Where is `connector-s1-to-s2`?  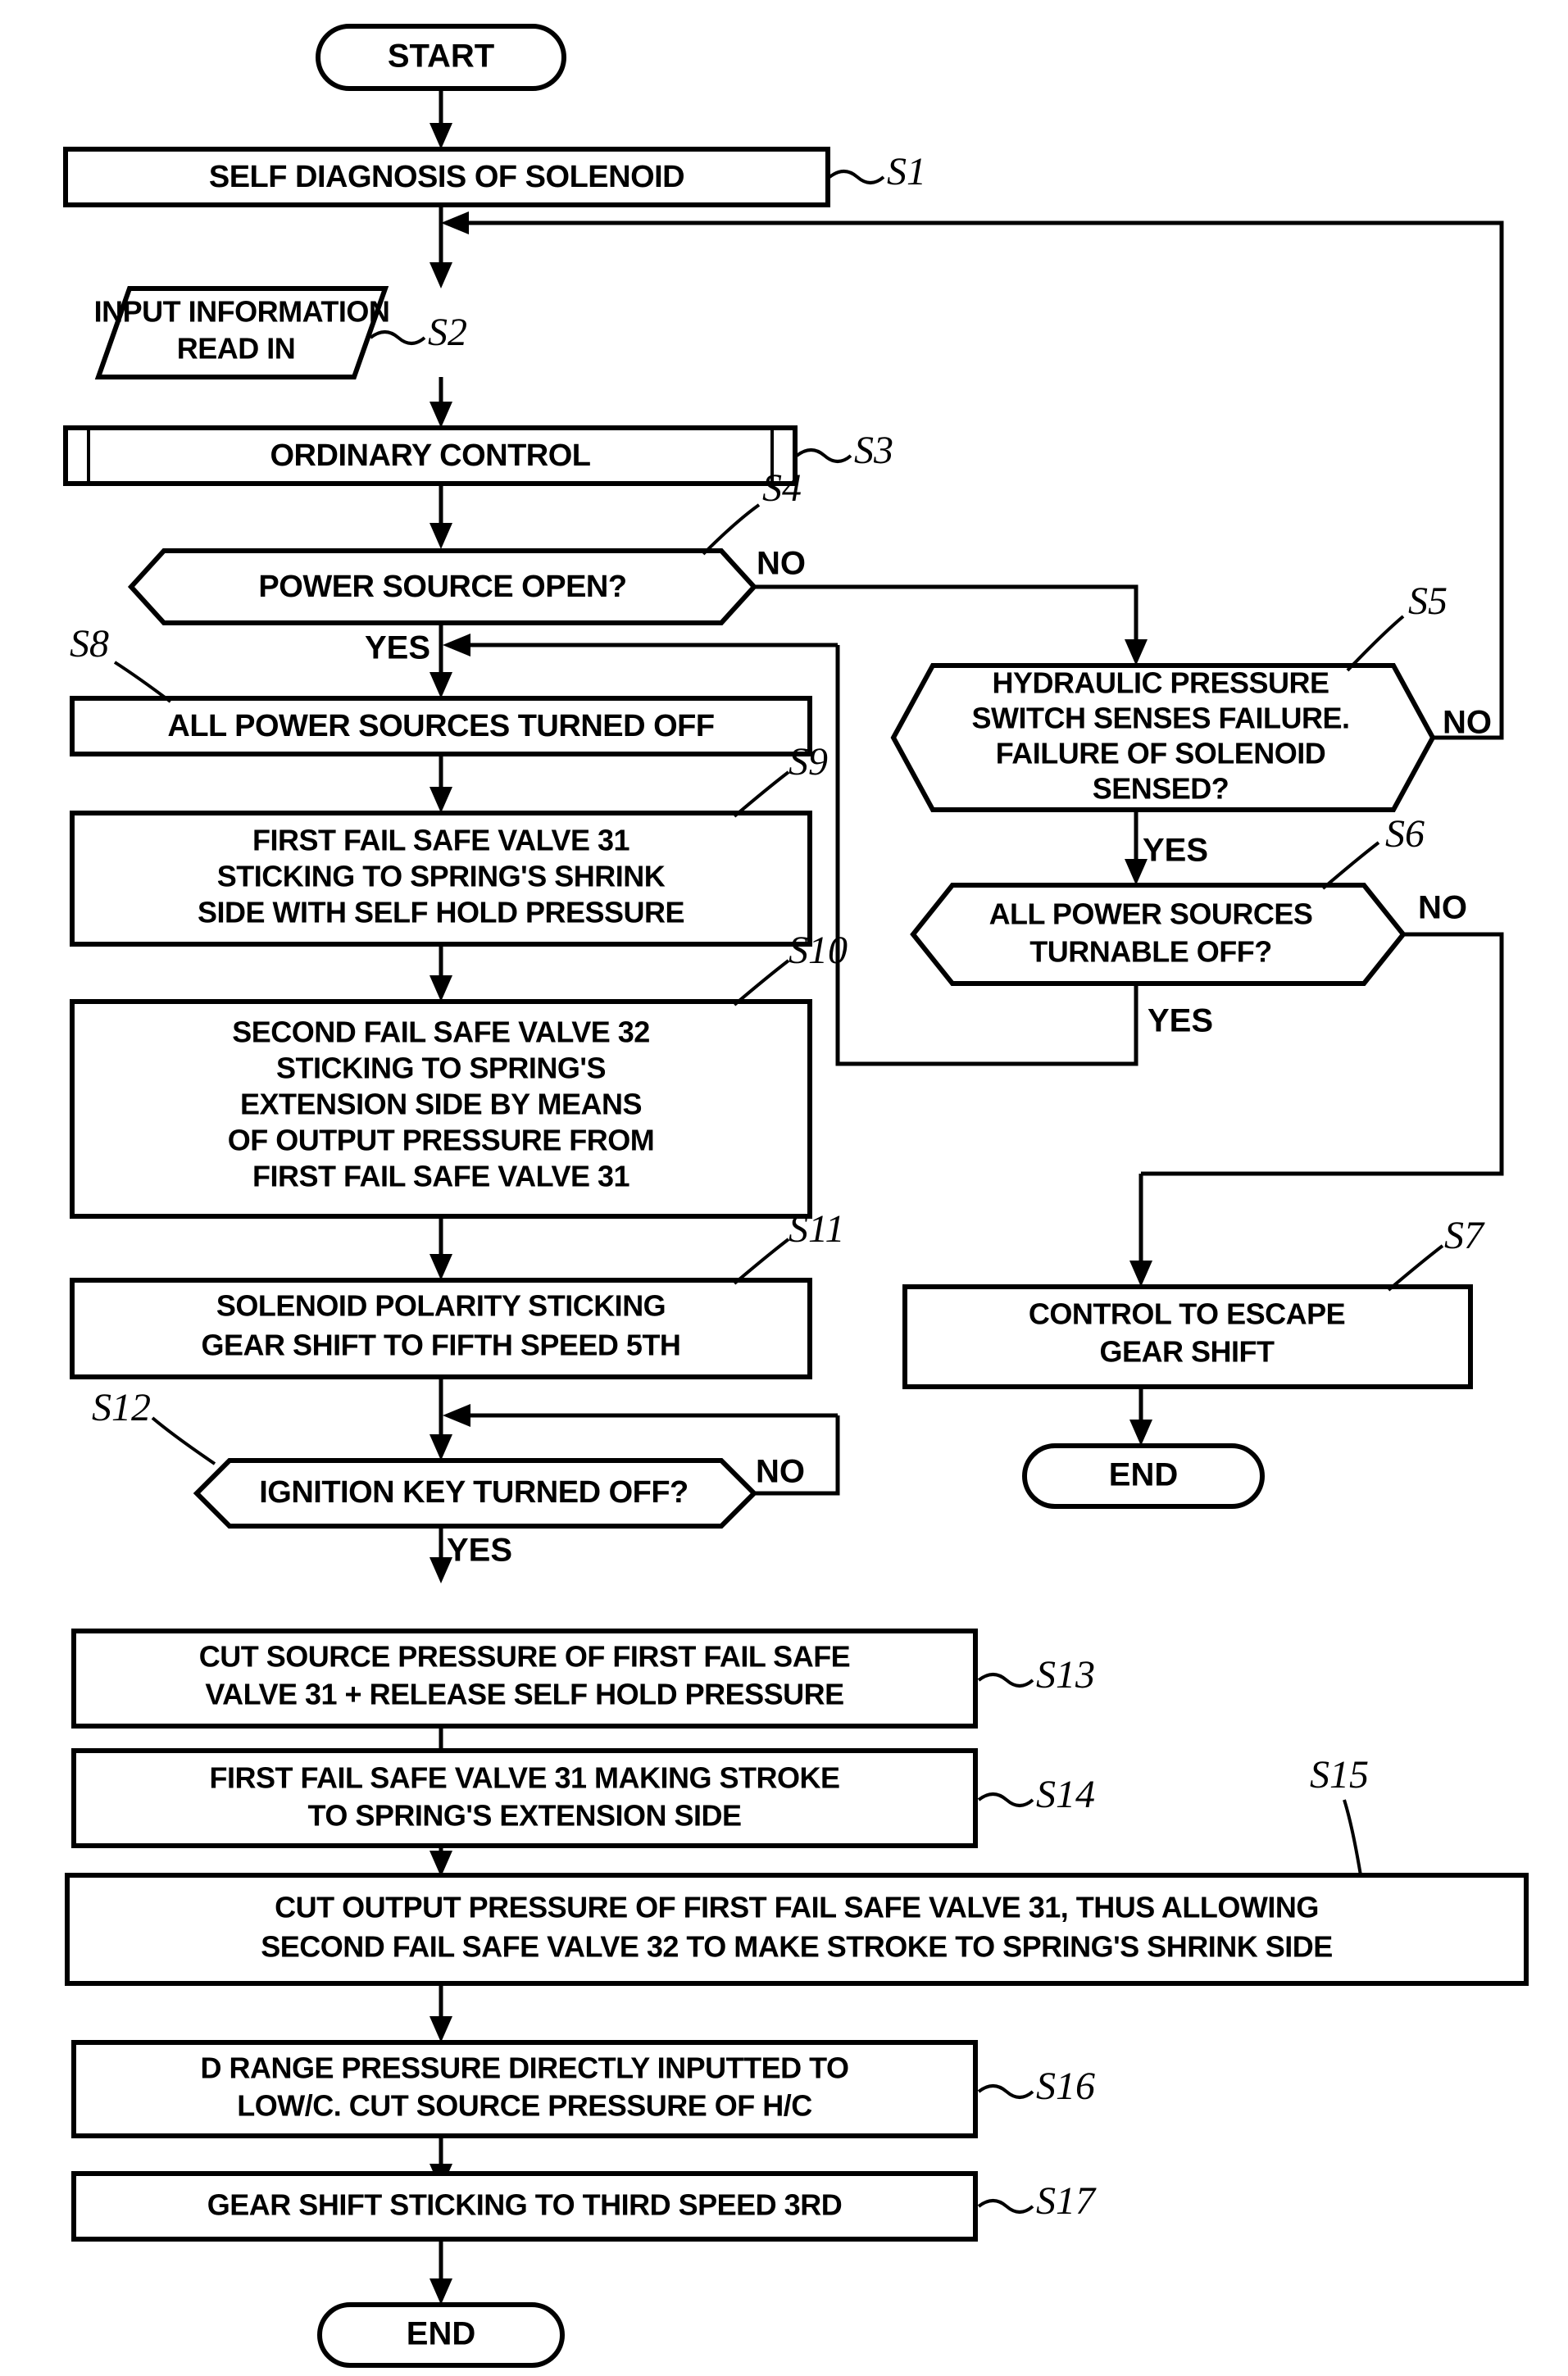
connector-s1-to-s2 is located at coordinates (440, 247).